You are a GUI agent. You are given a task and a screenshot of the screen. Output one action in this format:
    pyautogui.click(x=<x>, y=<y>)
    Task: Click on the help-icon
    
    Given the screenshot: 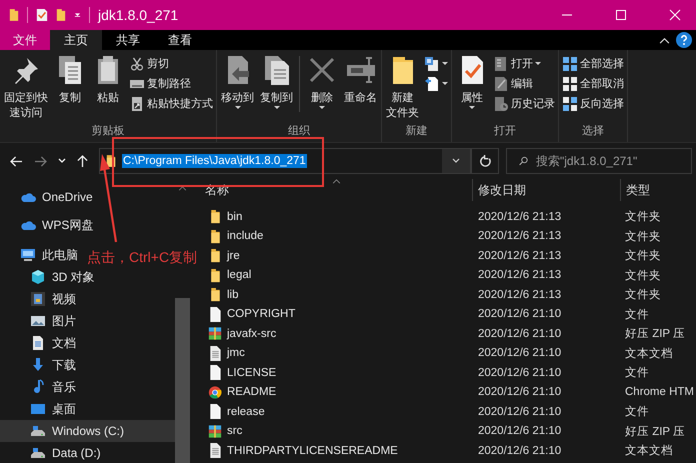 What is the action you would take?
    pyautogui.click(x=684, y=40)
    